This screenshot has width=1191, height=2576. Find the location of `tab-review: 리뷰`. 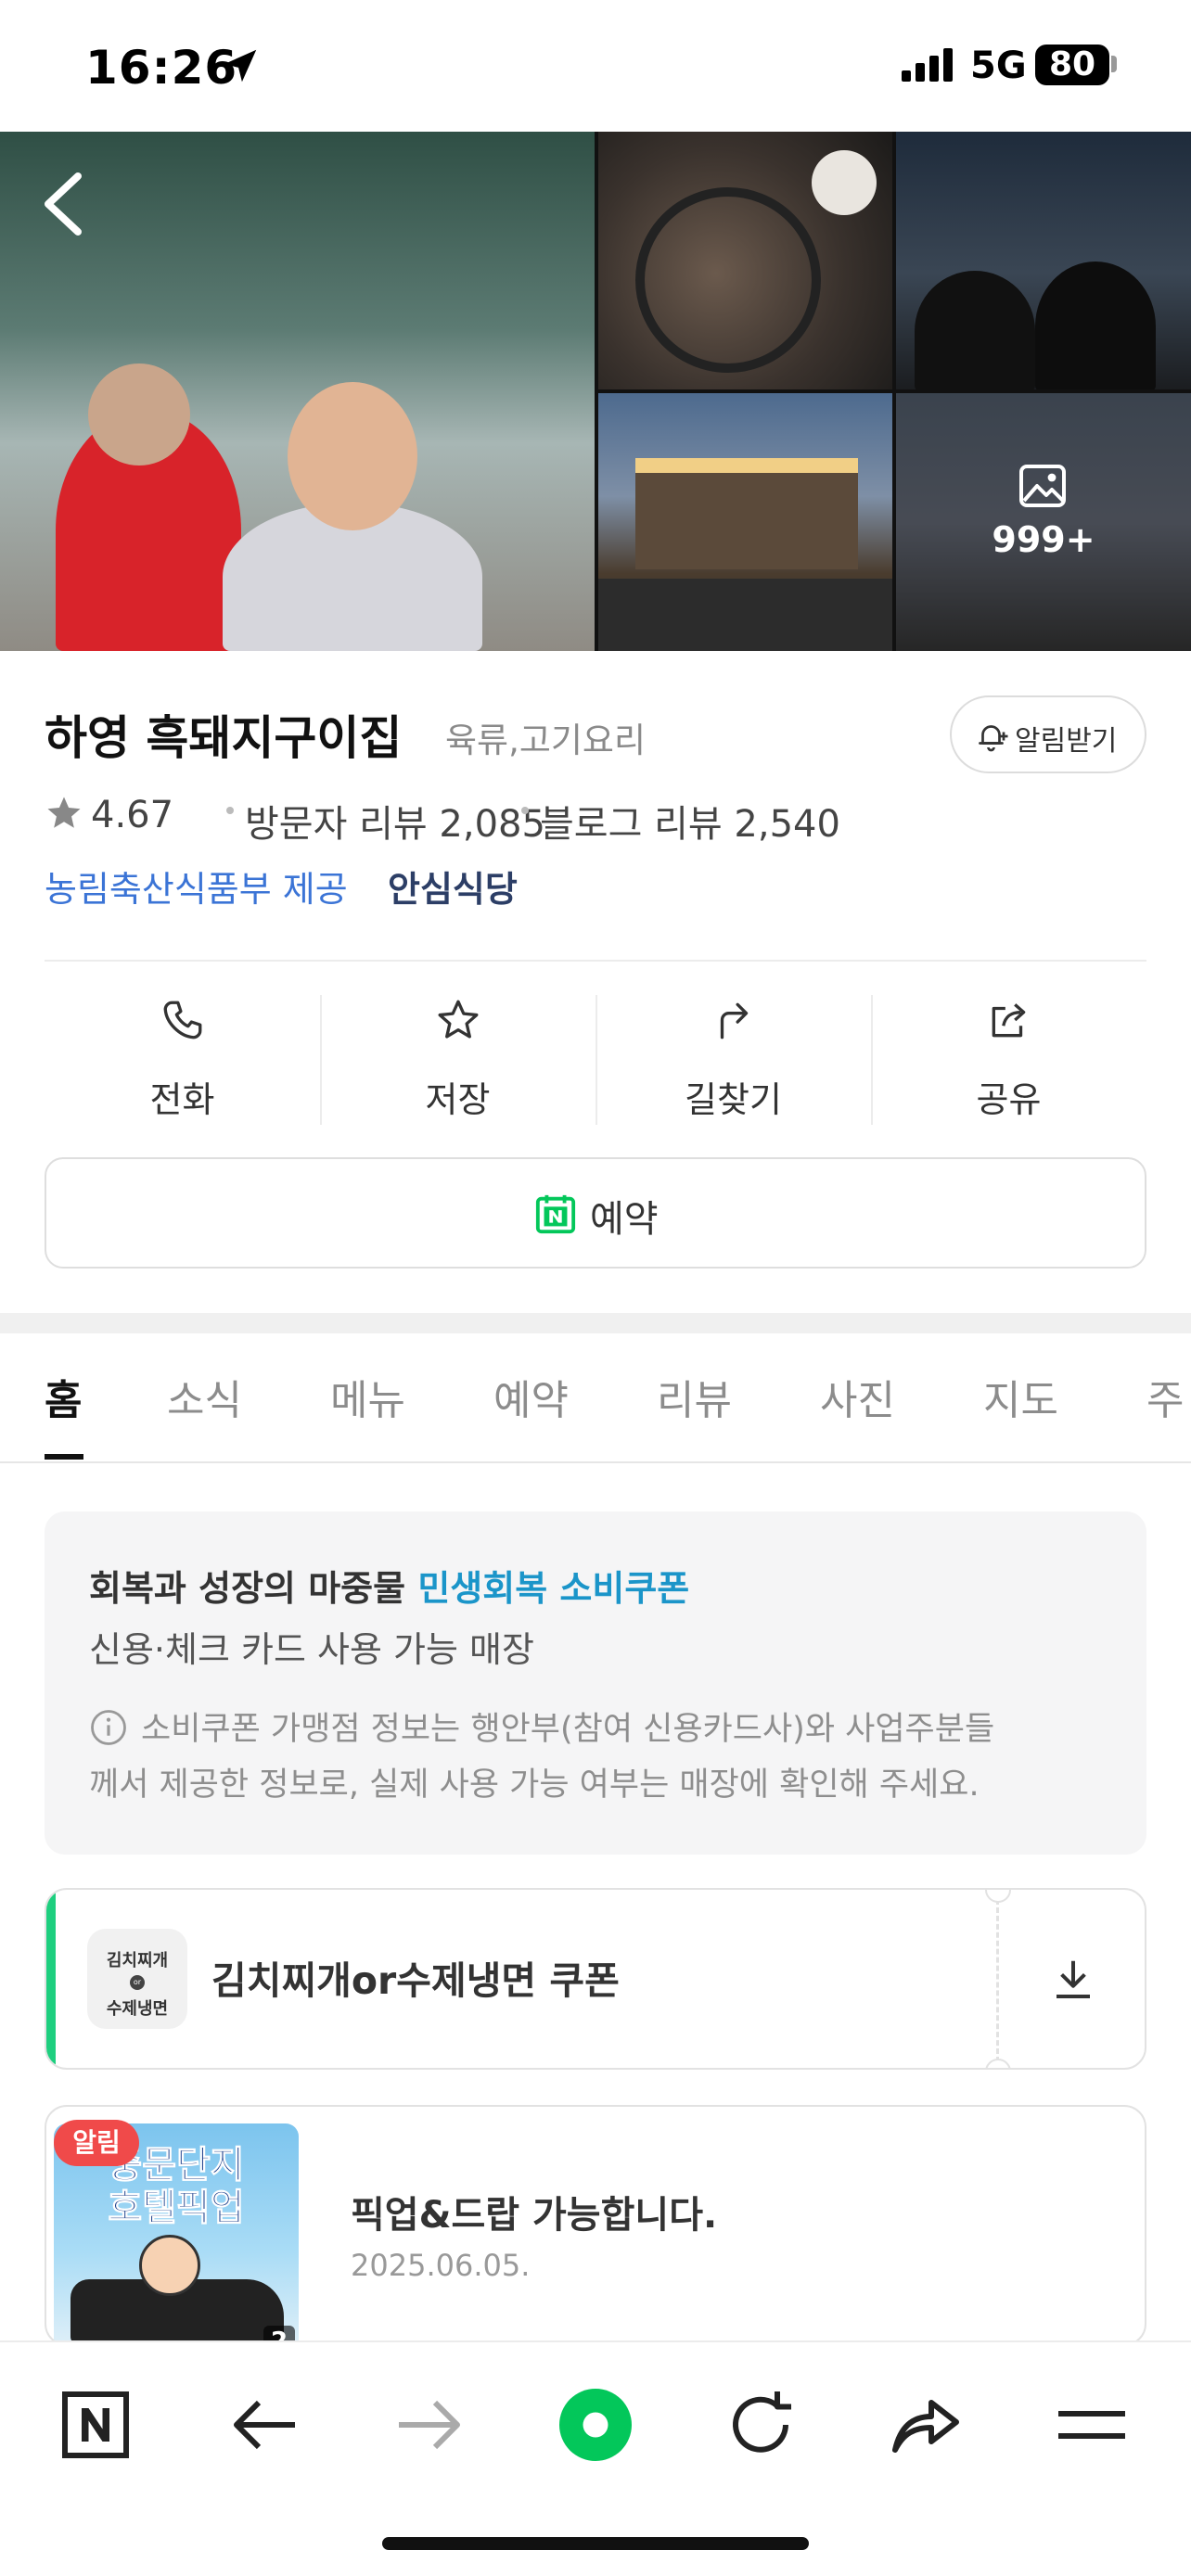

tab-review: 리뷰 is located at coordinates (694, 1397).